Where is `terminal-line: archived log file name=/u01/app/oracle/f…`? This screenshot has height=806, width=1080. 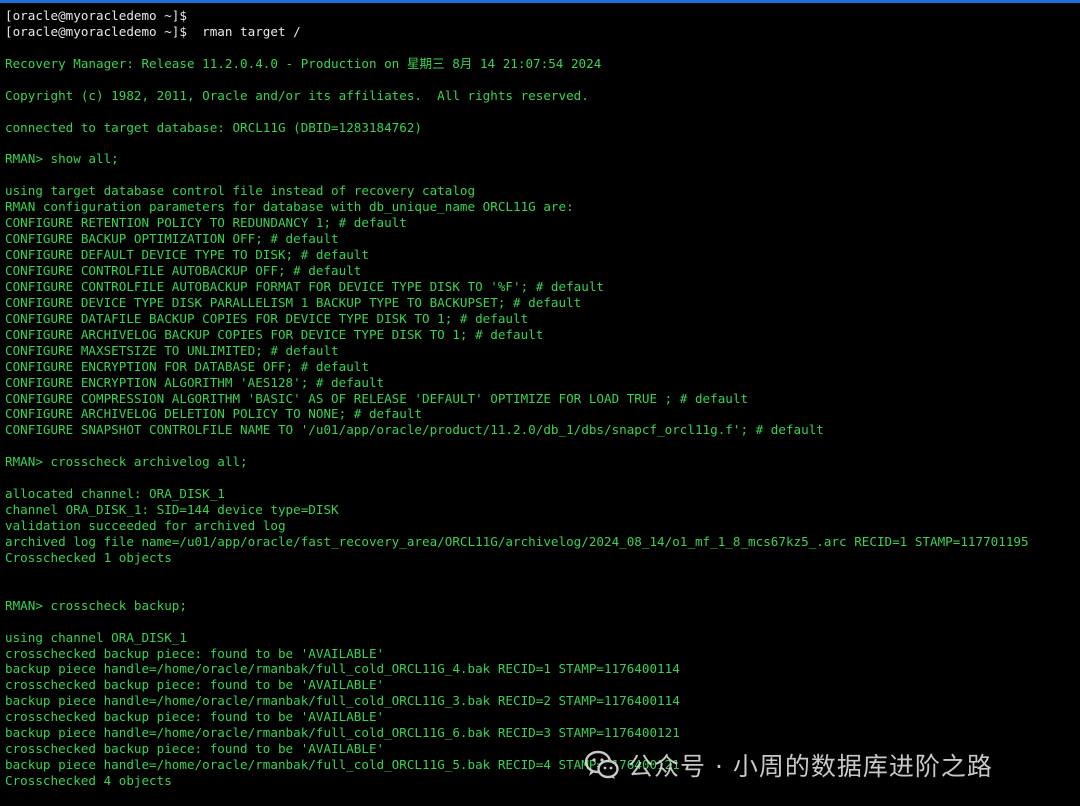 terminal-line: archived log file name=/u01/app/oracle/f… is located at coordinates (517, 541).